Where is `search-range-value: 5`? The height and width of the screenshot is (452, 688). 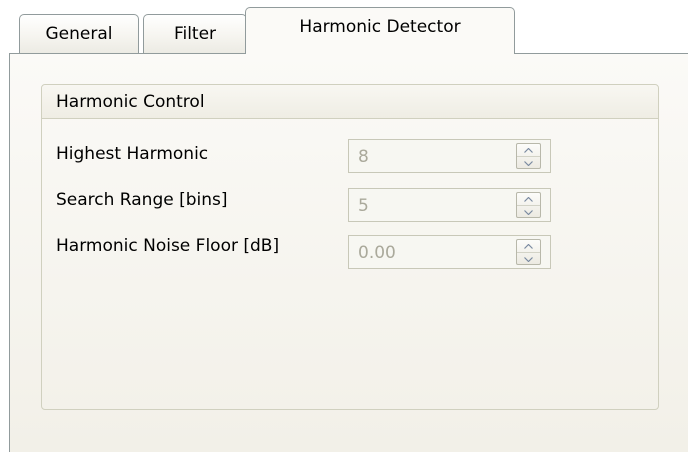 search-range-value: 5 is located at coordinates (363, 206).